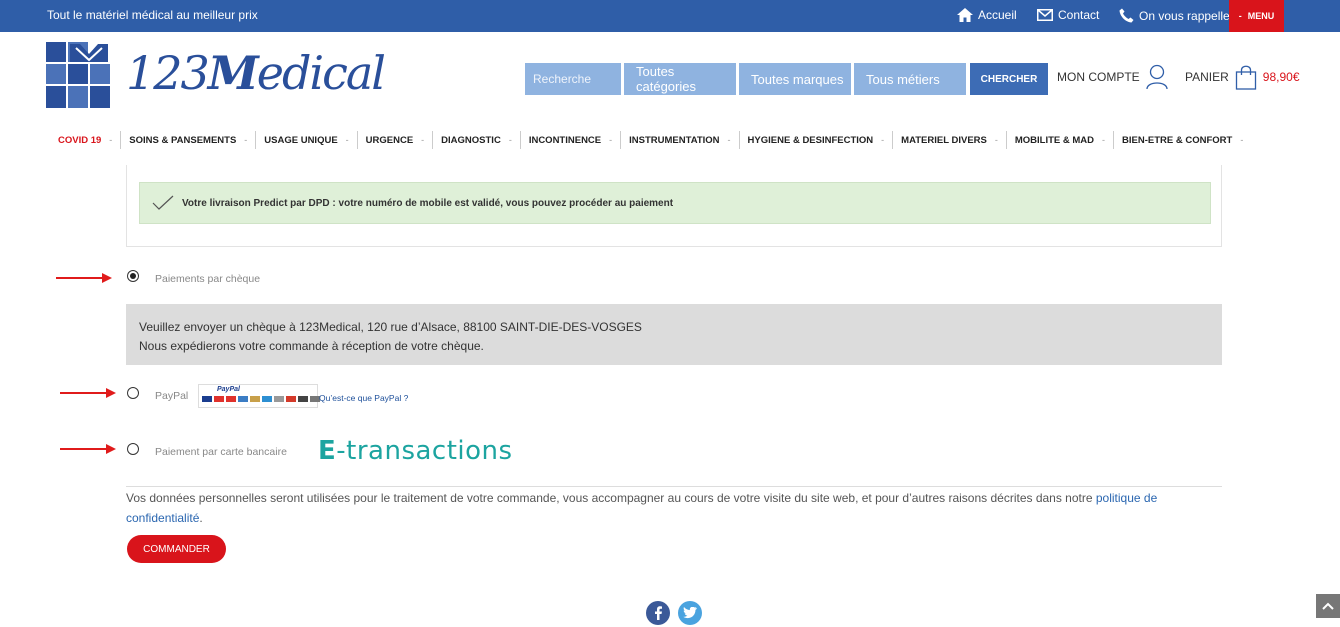  I want to click on shopping-bag-icon, so click(1245, 77).